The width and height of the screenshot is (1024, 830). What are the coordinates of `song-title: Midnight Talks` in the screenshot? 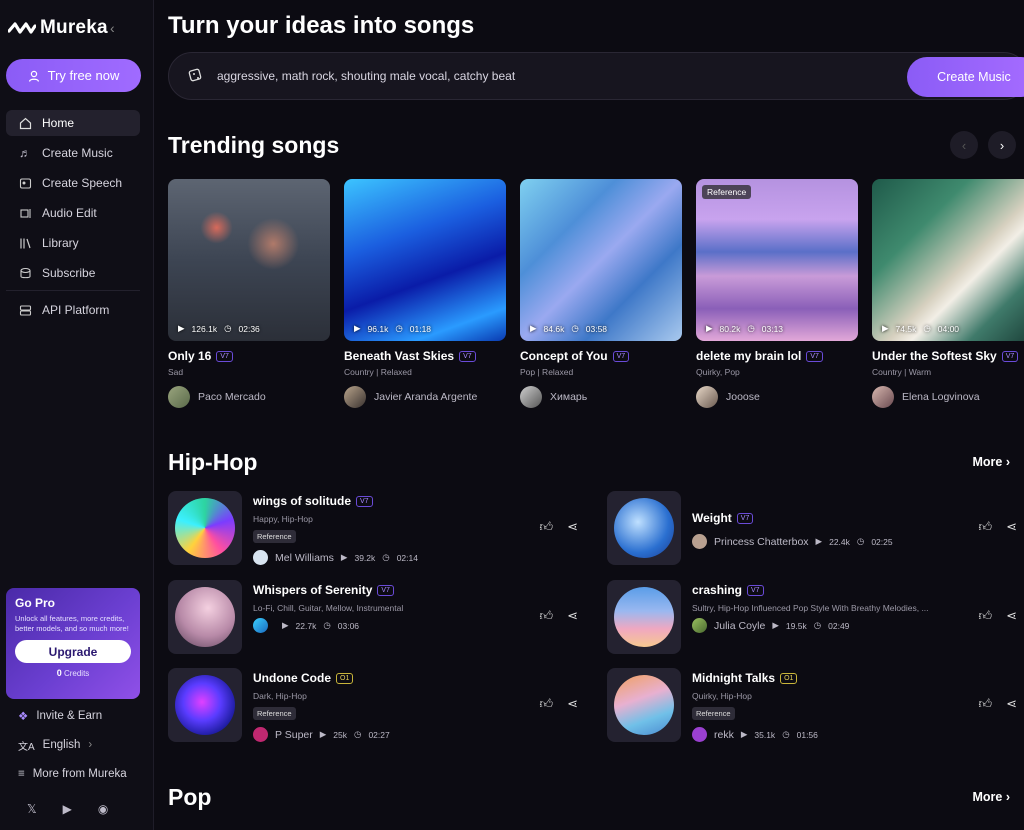 It's located at (733, 678).